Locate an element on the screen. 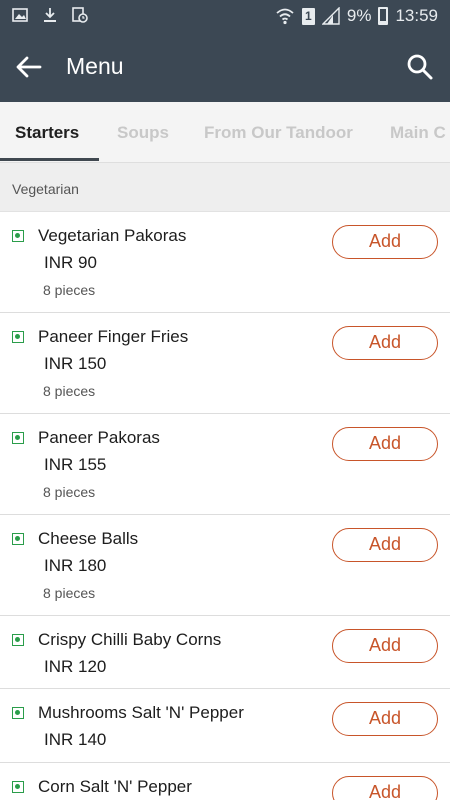  item-name: Mushrooms Salt 'N' Pepper is located at coordinates (141, 712).